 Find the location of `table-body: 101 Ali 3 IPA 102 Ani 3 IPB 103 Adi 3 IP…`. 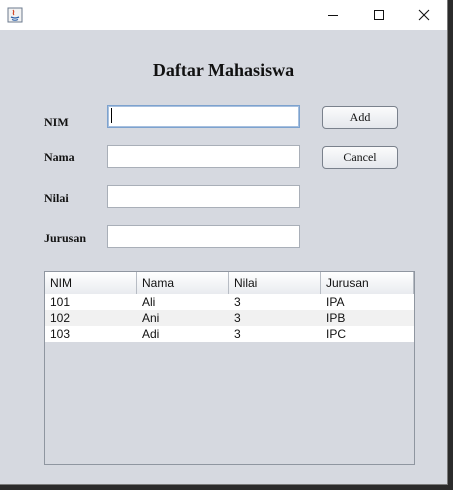

table-body: 101 Ali 3 IPA 102 Ani 3 IPB 103 Adi 3 IP… is located at coordinates (229, 318).